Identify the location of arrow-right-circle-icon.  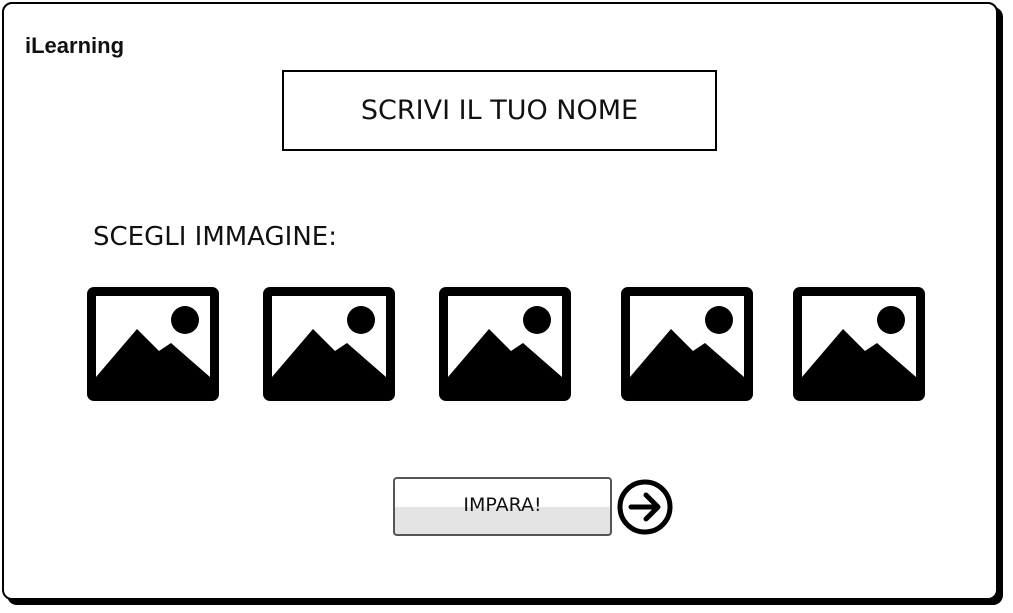
(645, 507).